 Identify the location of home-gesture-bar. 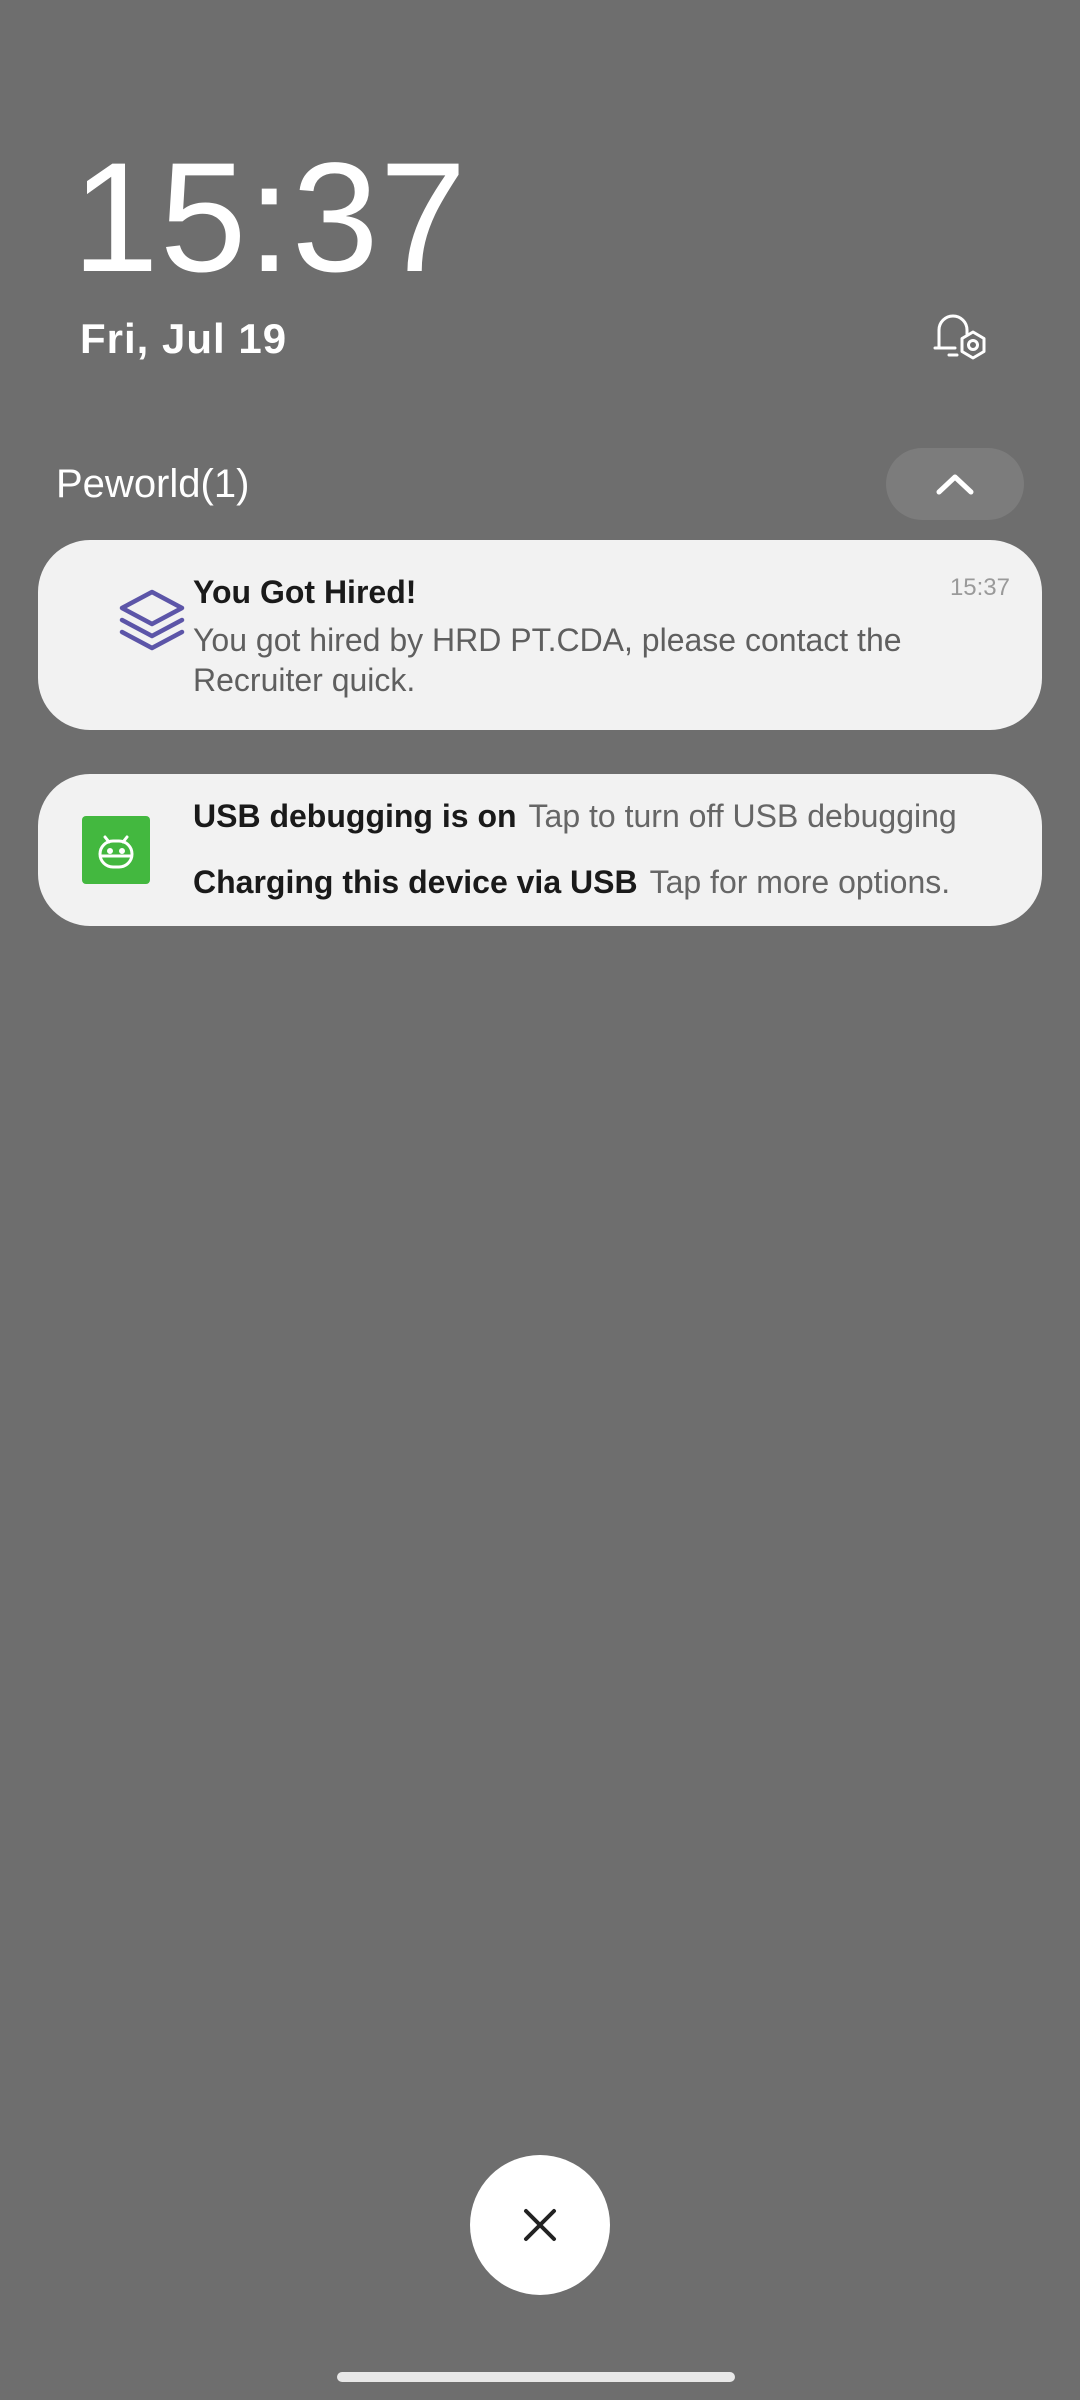
(536, 2377).